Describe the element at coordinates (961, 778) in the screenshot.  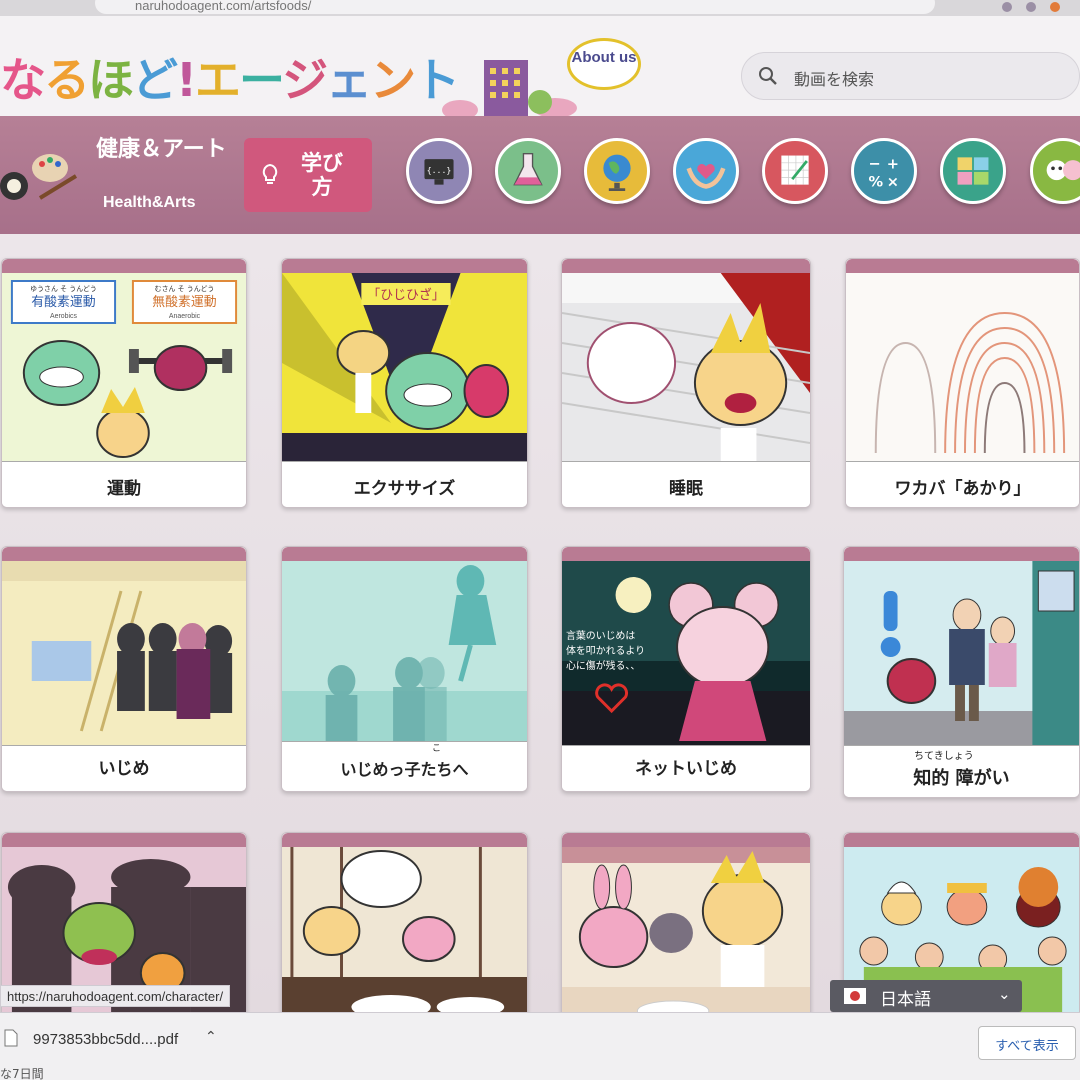
I see `video-title-text: 知的 障がい` at that location.